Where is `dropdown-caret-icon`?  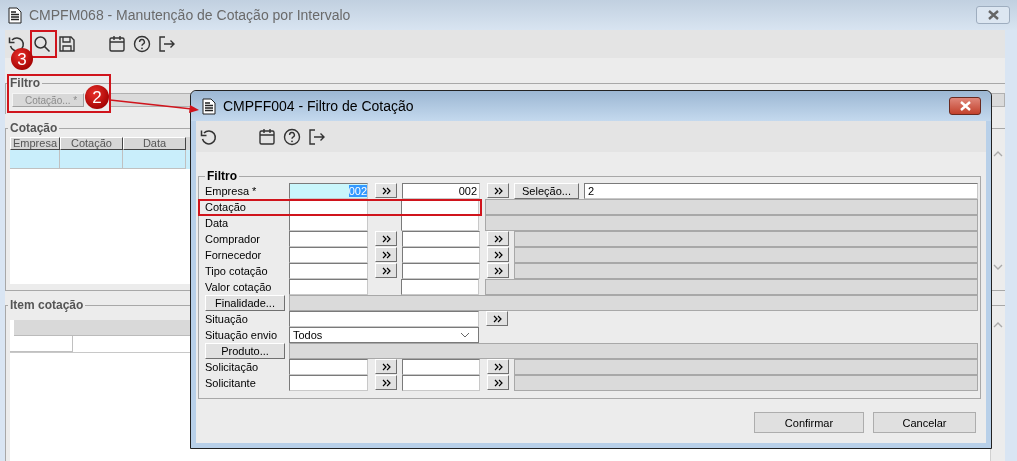 dropdown-caret-icon is located at coordinates (465, 335).